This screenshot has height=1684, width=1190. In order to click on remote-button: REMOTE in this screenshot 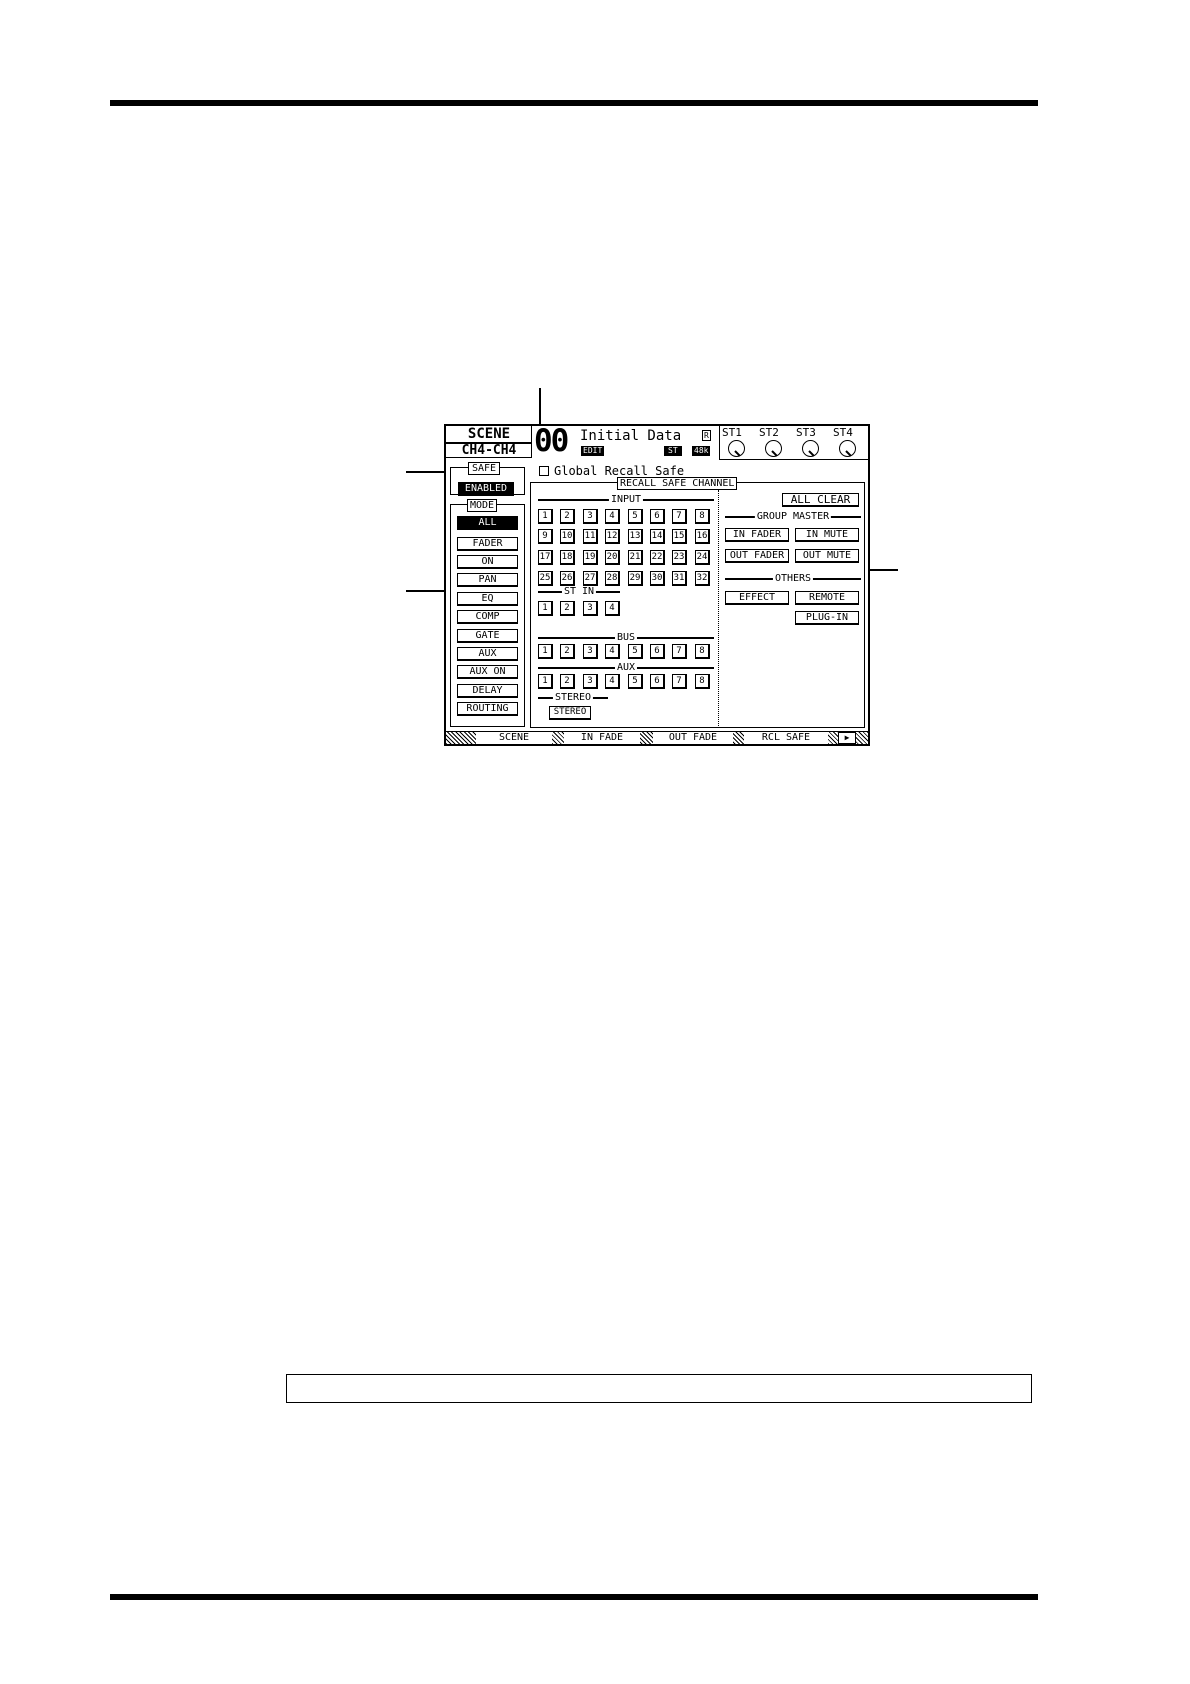, I will do `click(827, 598)`.